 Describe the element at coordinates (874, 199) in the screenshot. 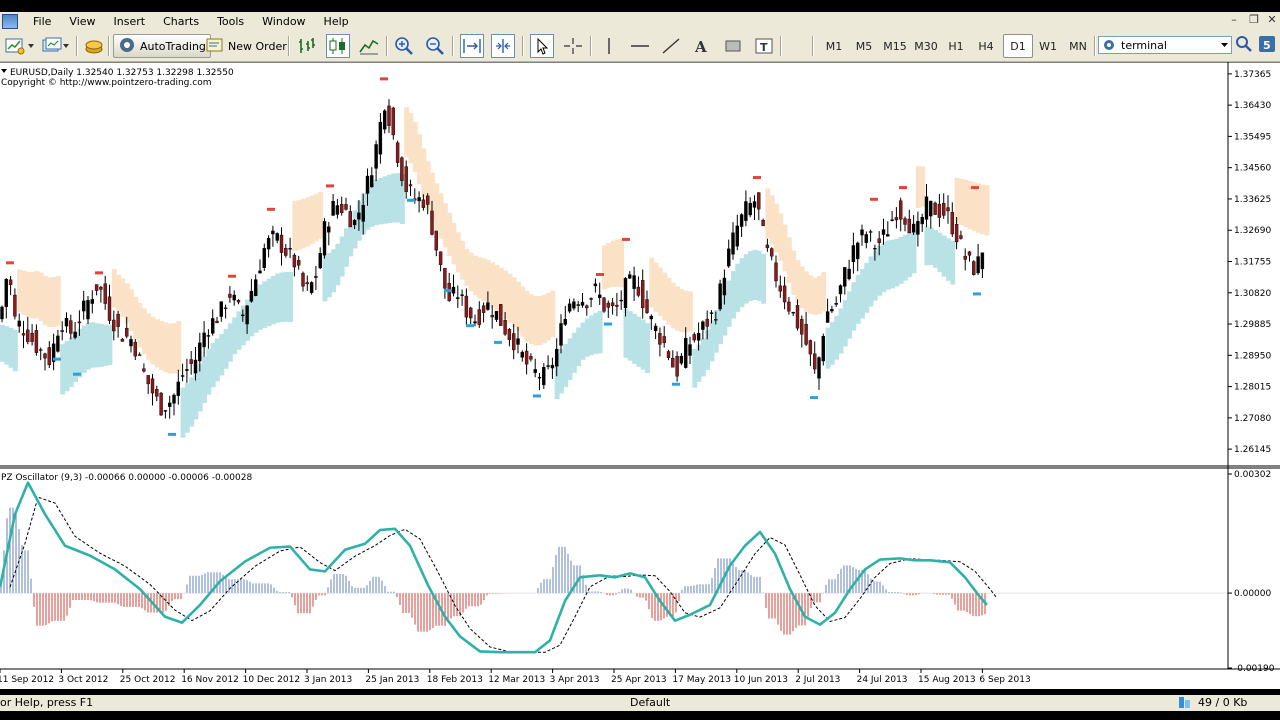

I see `swing-high-marker` at that location.